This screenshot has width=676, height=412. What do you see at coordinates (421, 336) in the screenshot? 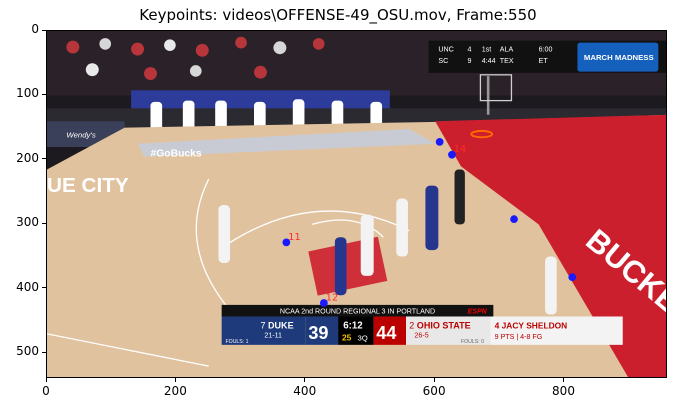
I see `svg-text: 26-5` at bounding box center [421, 336].